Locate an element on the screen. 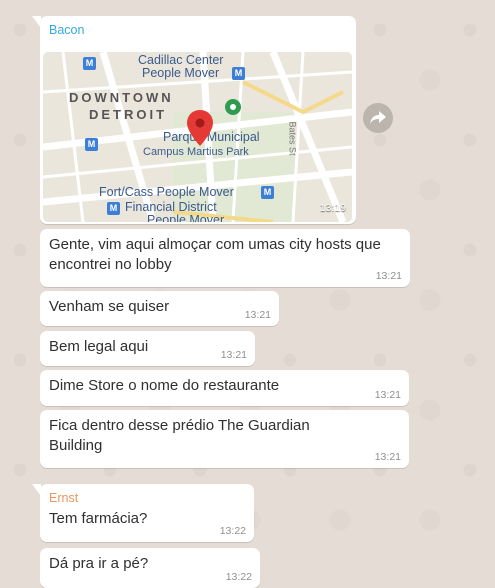 This screenshot has width=495, height=588. map-district-label: DOWNTOWN is located at coordinates (121, 97).